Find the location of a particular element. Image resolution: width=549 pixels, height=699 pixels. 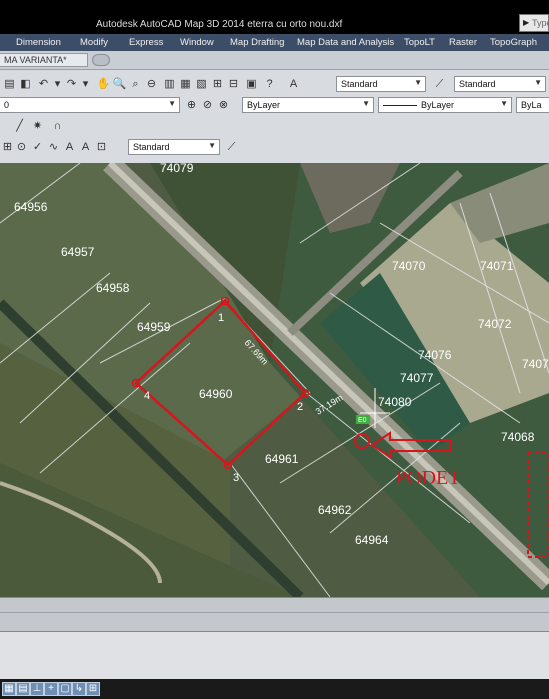

check-icon: ✓ is located at coordinates (37, 147).